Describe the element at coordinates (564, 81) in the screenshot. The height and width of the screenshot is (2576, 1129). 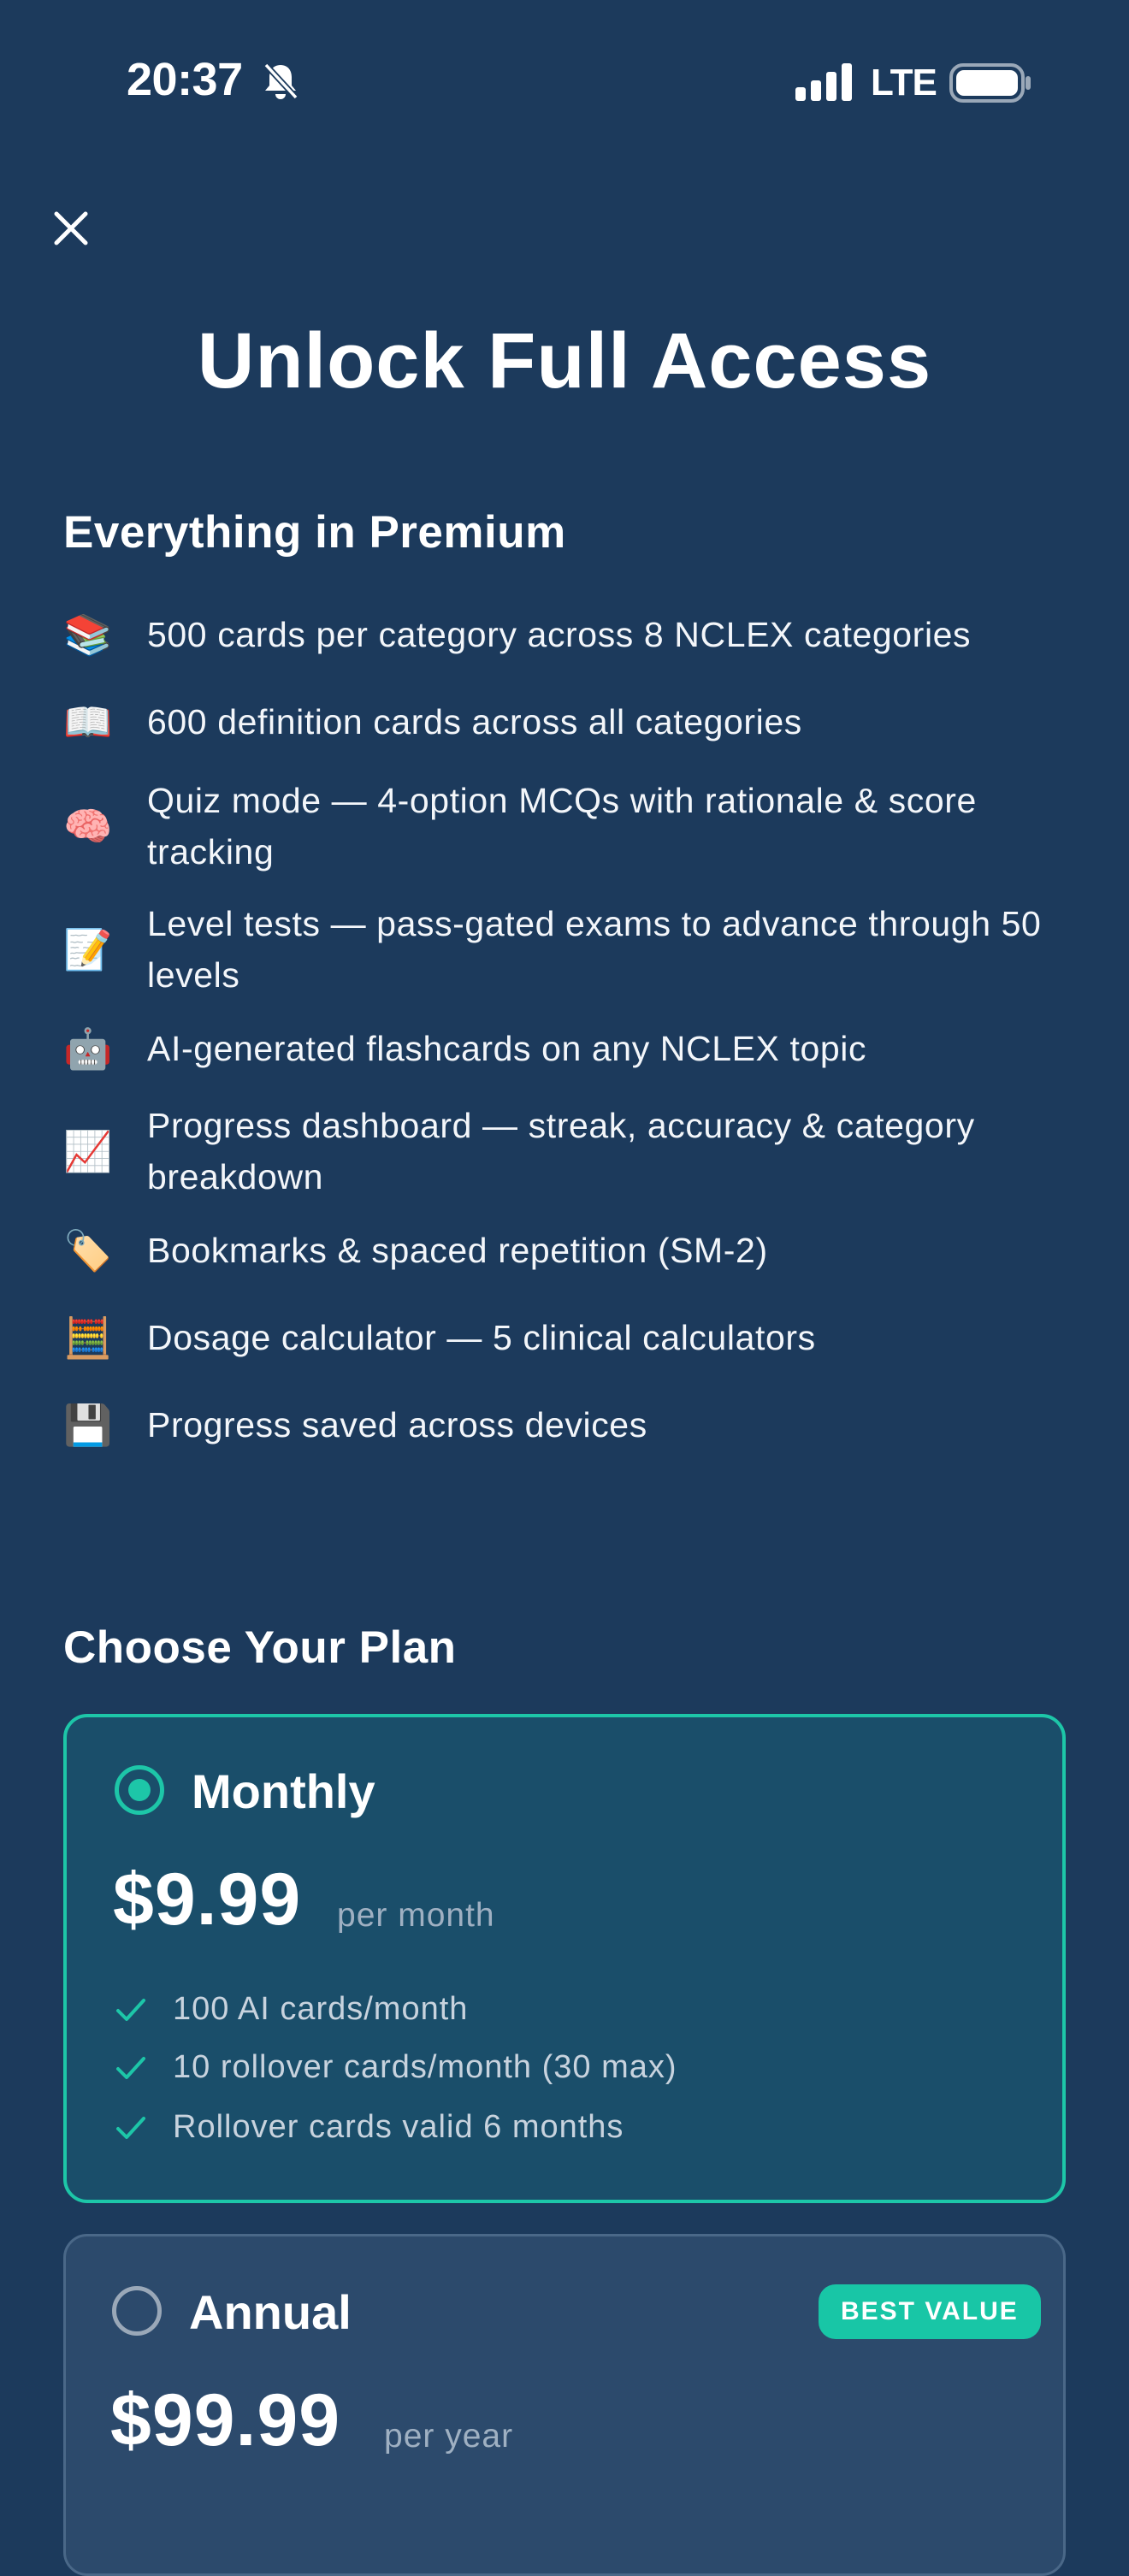
I see `status-bar: 20:37 LTE` at that location.